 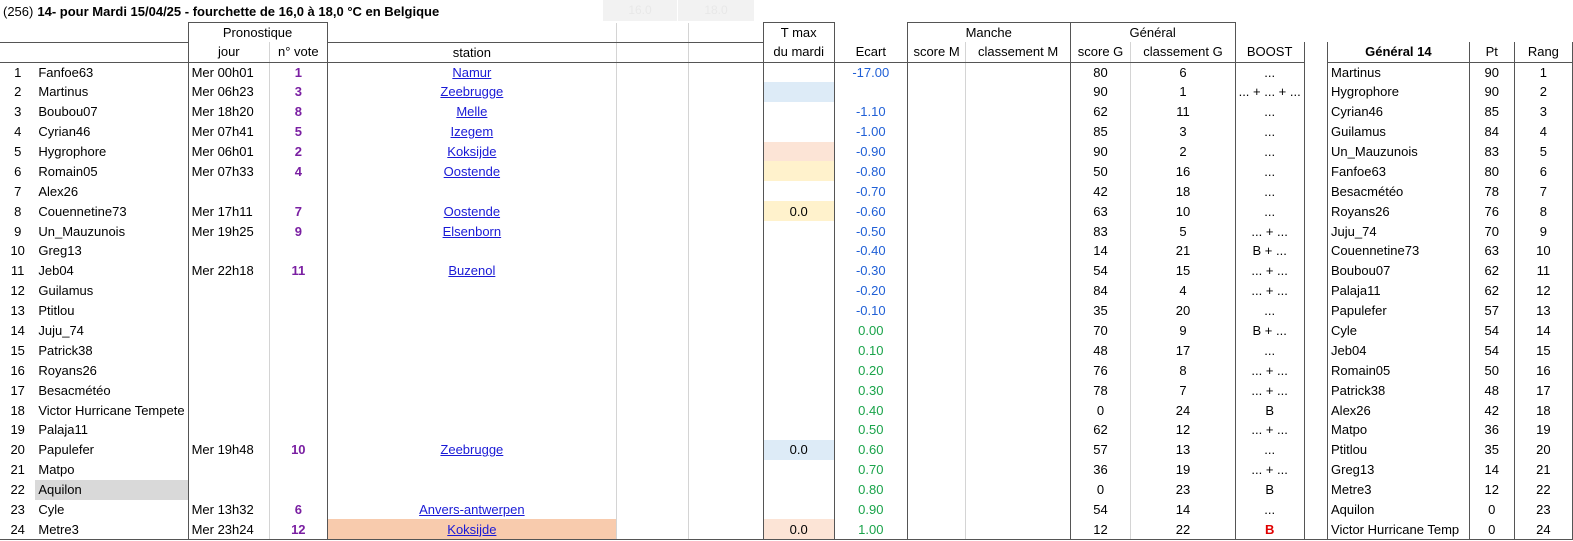 What do you see at coordinates (228, 231) in the screenshot?
I see `vote-day: Mer 19h25` at bounding box center [228, 231].